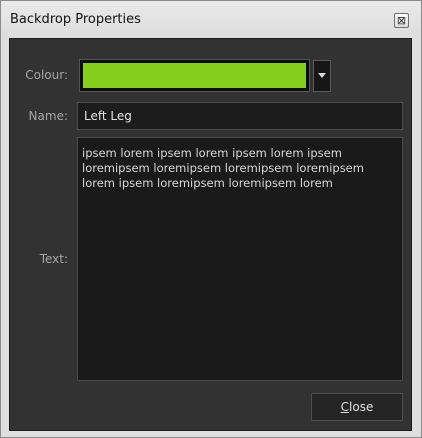 The image size is (422, 438). What do you see at coordinates (240, 116) in the screenshot?
I see `name-field: Left Leg` at bounding box center [240, 116].